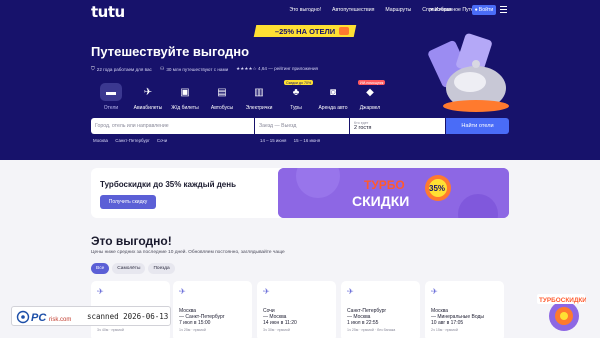 The height and width of the screenshot is (338, 600). Describe the element at coordinates (111, 108) in the screenshot. I see `tab-label: Отели` at that location.